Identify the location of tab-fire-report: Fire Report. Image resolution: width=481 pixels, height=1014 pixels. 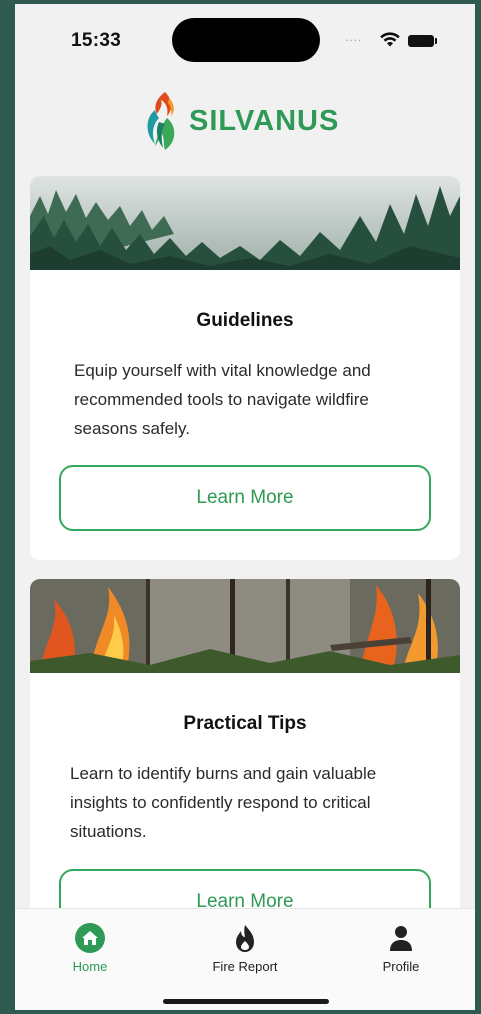
(245, 947).